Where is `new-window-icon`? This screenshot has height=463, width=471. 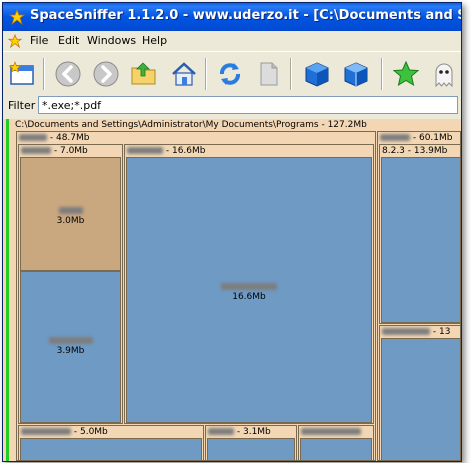 new-window-icon is located at coordinates (21, 73).